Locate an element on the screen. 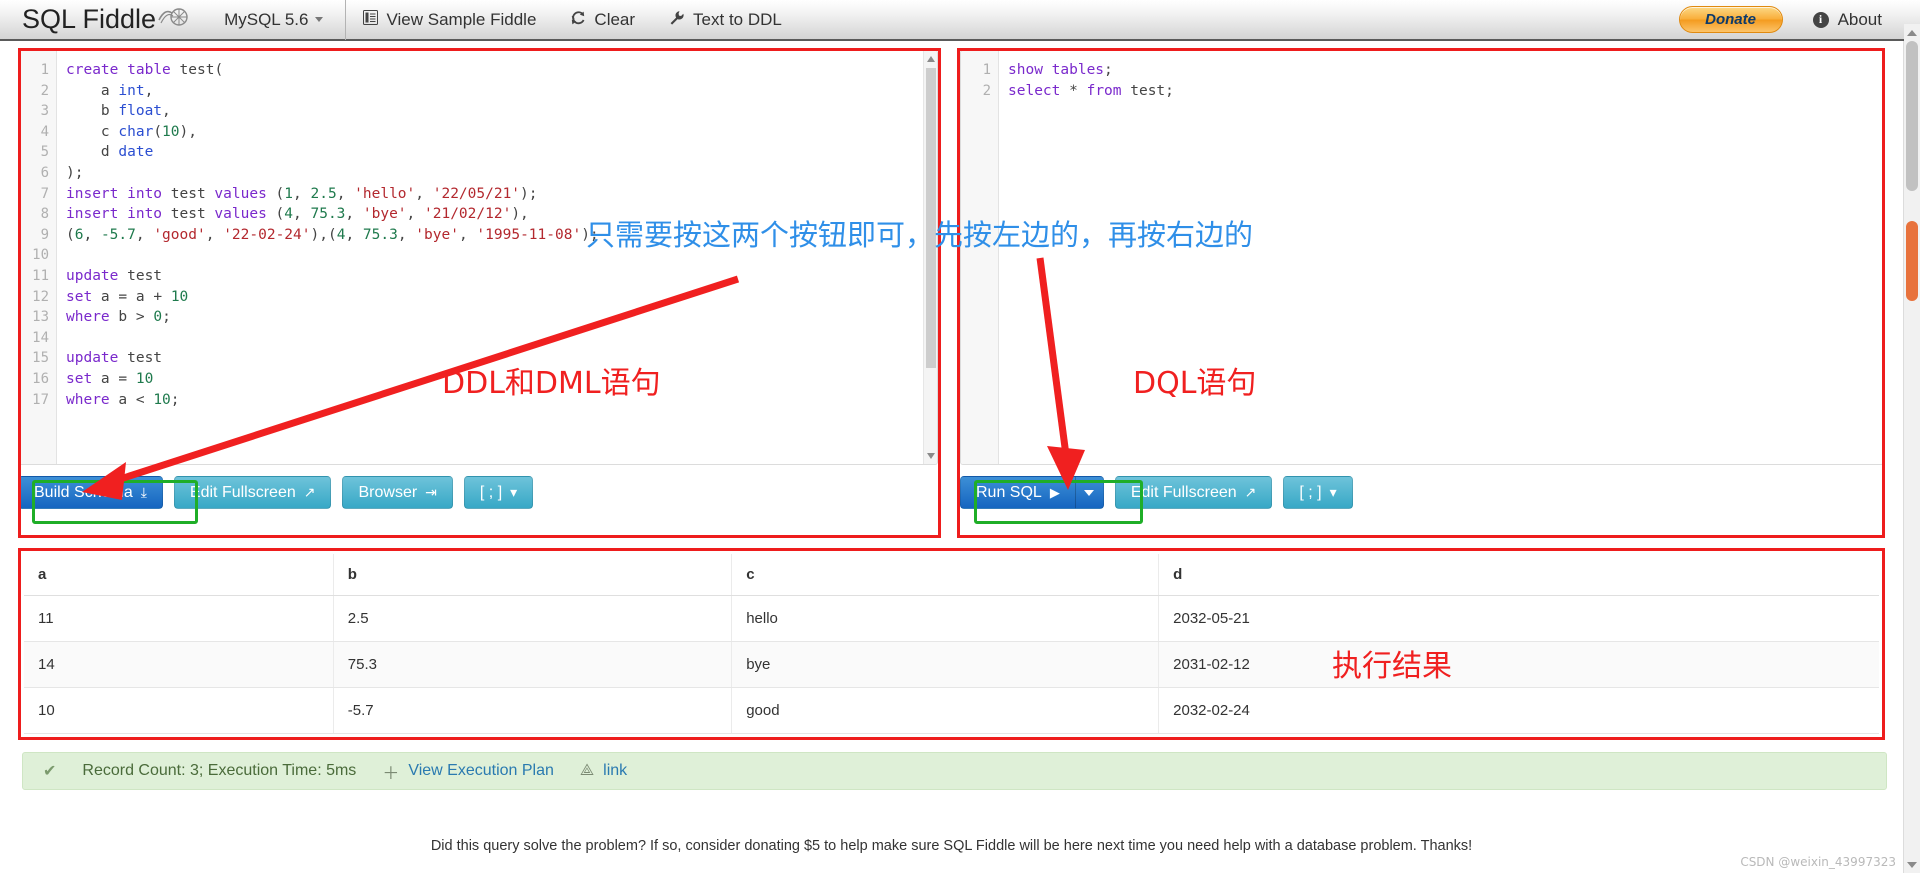  donate-label: Donate is located at coordinates (1730, 19).